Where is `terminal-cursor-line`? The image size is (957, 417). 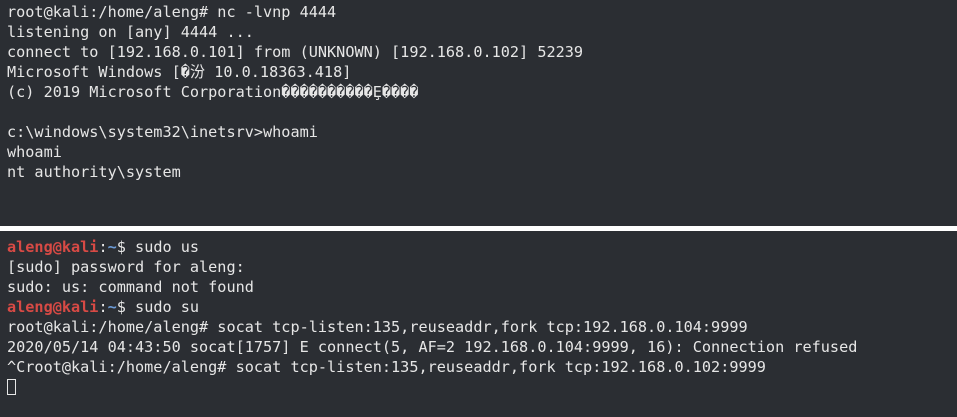 terminal-cursor-line is located at coordinates (482, 387).